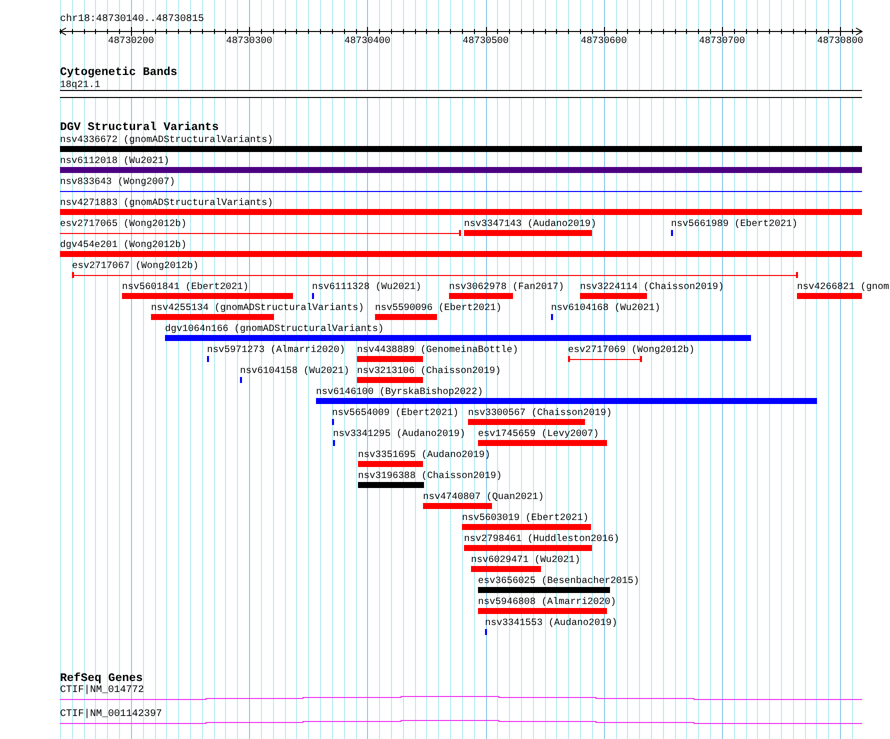 This screenshot has height=739, width=890. I want to click on variant-label: esv3656025 (Besenbacher2015), so click(559, 581).